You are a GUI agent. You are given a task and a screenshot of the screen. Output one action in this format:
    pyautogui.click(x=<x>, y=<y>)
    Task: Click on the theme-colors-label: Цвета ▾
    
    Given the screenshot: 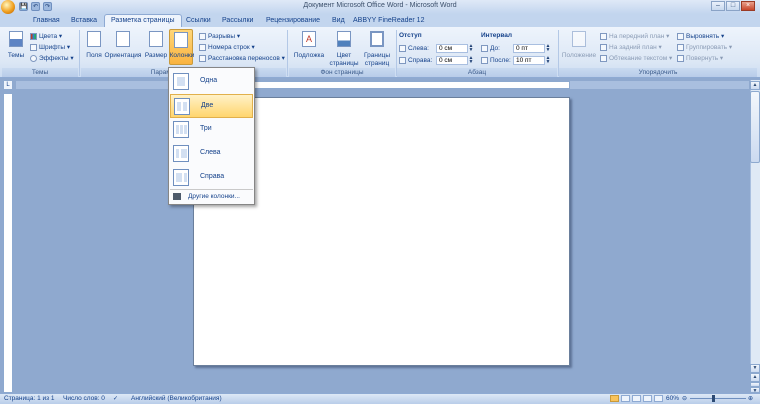 What is the action you would take?
    pyautogui.click(x=51, y=36)
    